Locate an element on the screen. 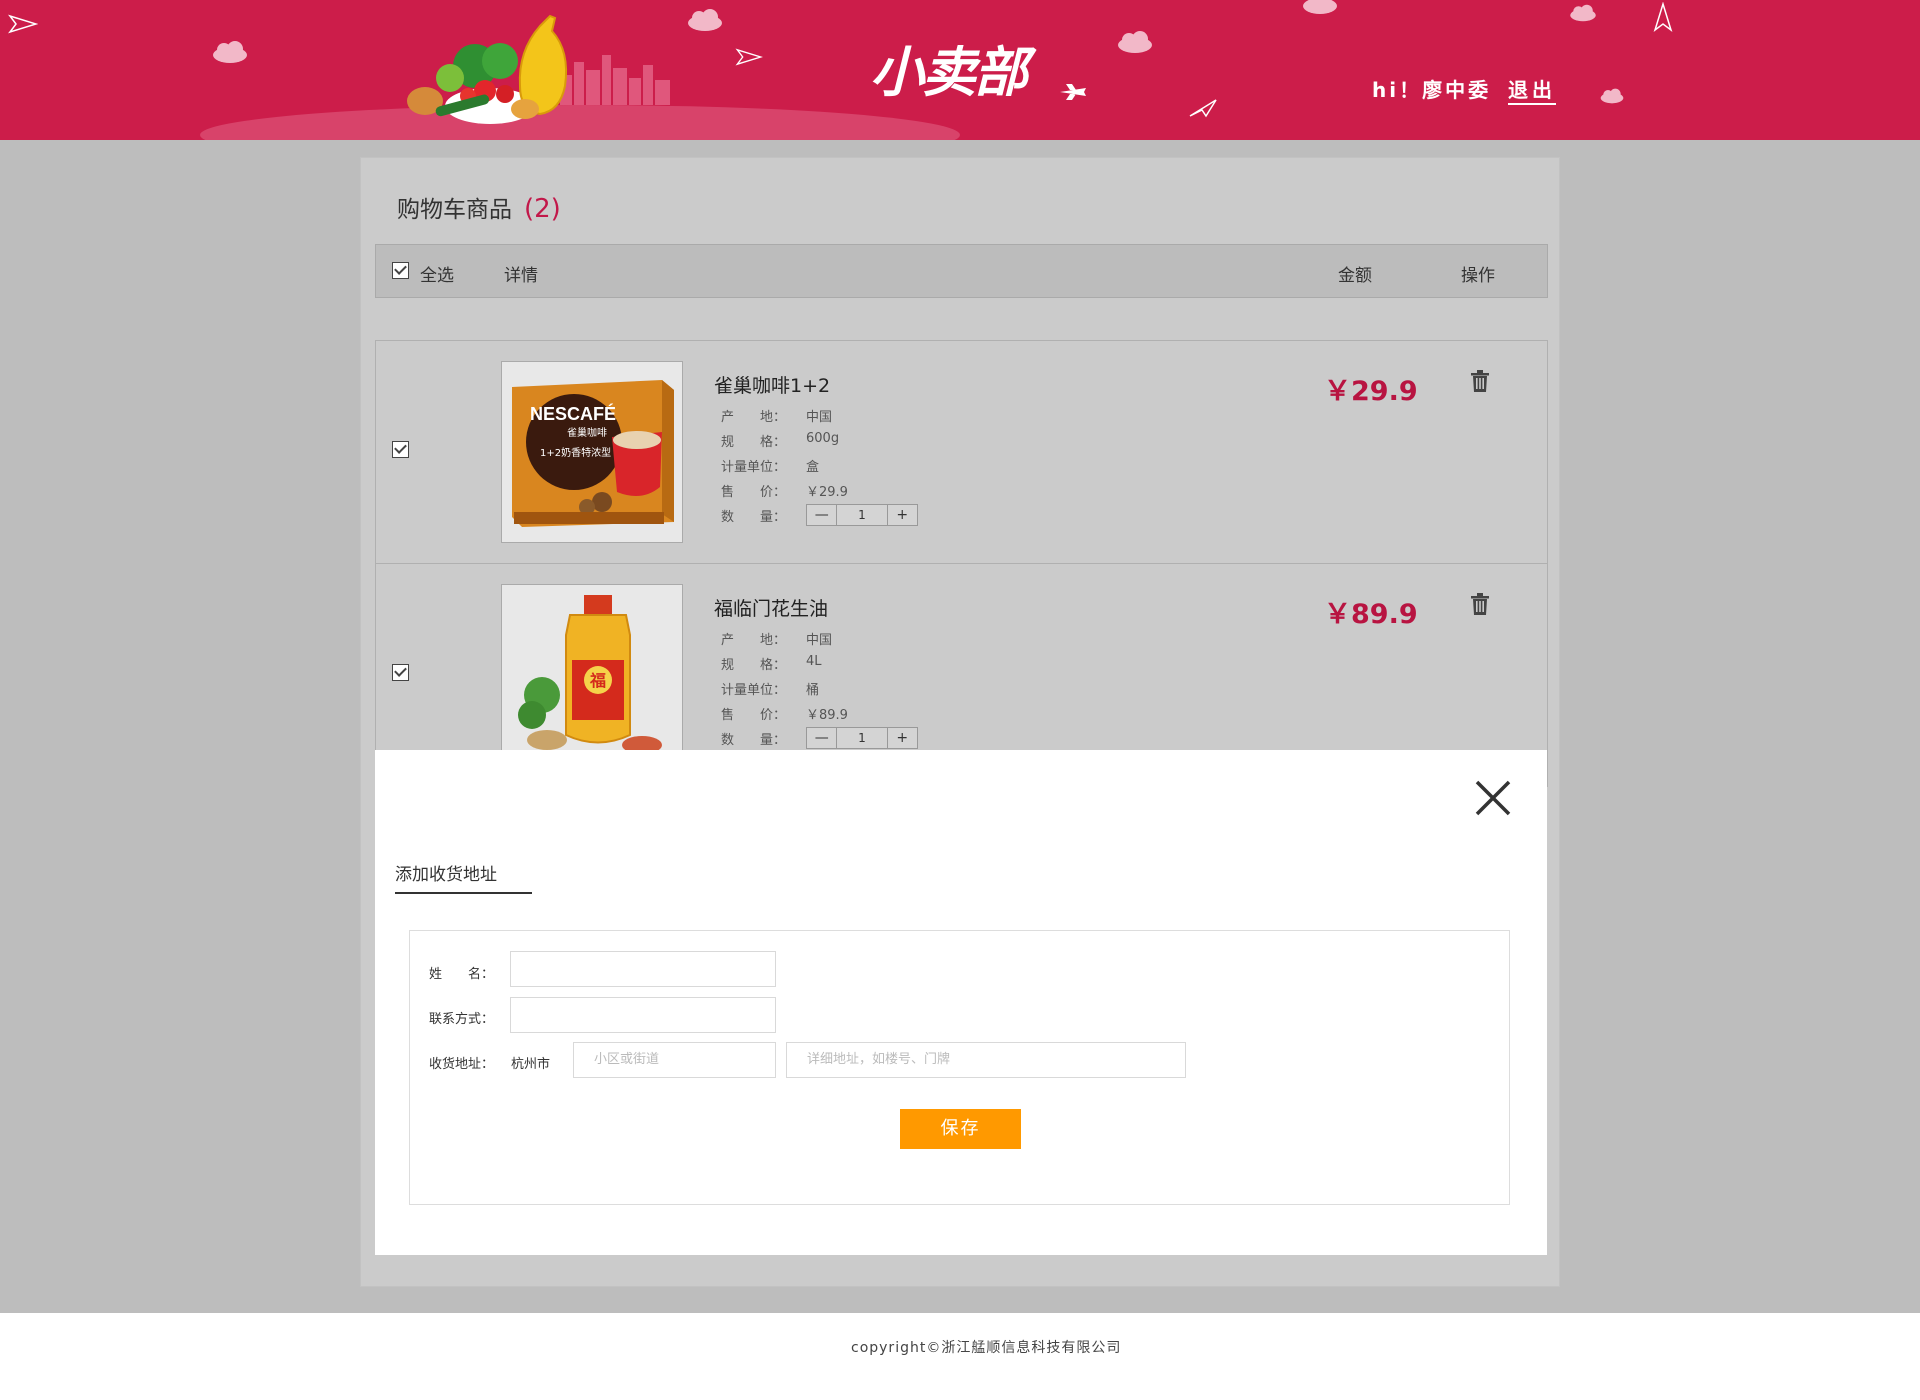  attr-unit-price: ￥29.9 is located at coordinates (827, 492).